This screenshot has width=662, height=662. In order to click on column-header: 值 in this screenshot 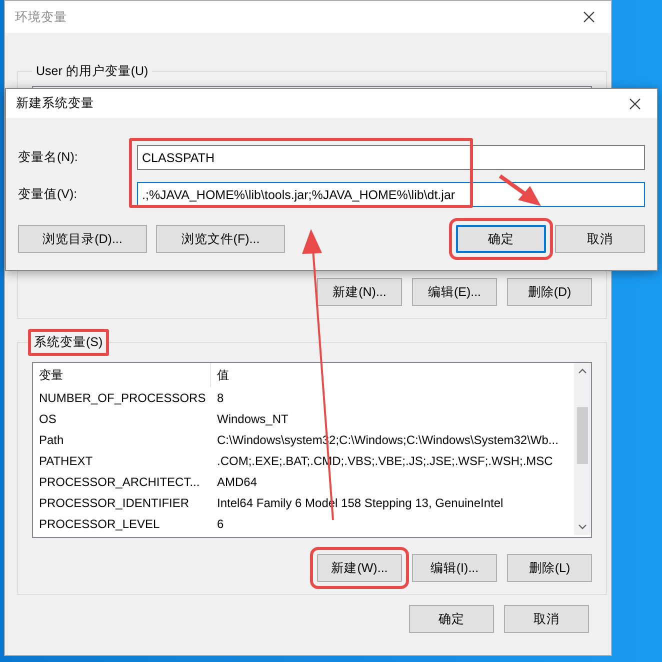, I will do `click(392, 375)`.